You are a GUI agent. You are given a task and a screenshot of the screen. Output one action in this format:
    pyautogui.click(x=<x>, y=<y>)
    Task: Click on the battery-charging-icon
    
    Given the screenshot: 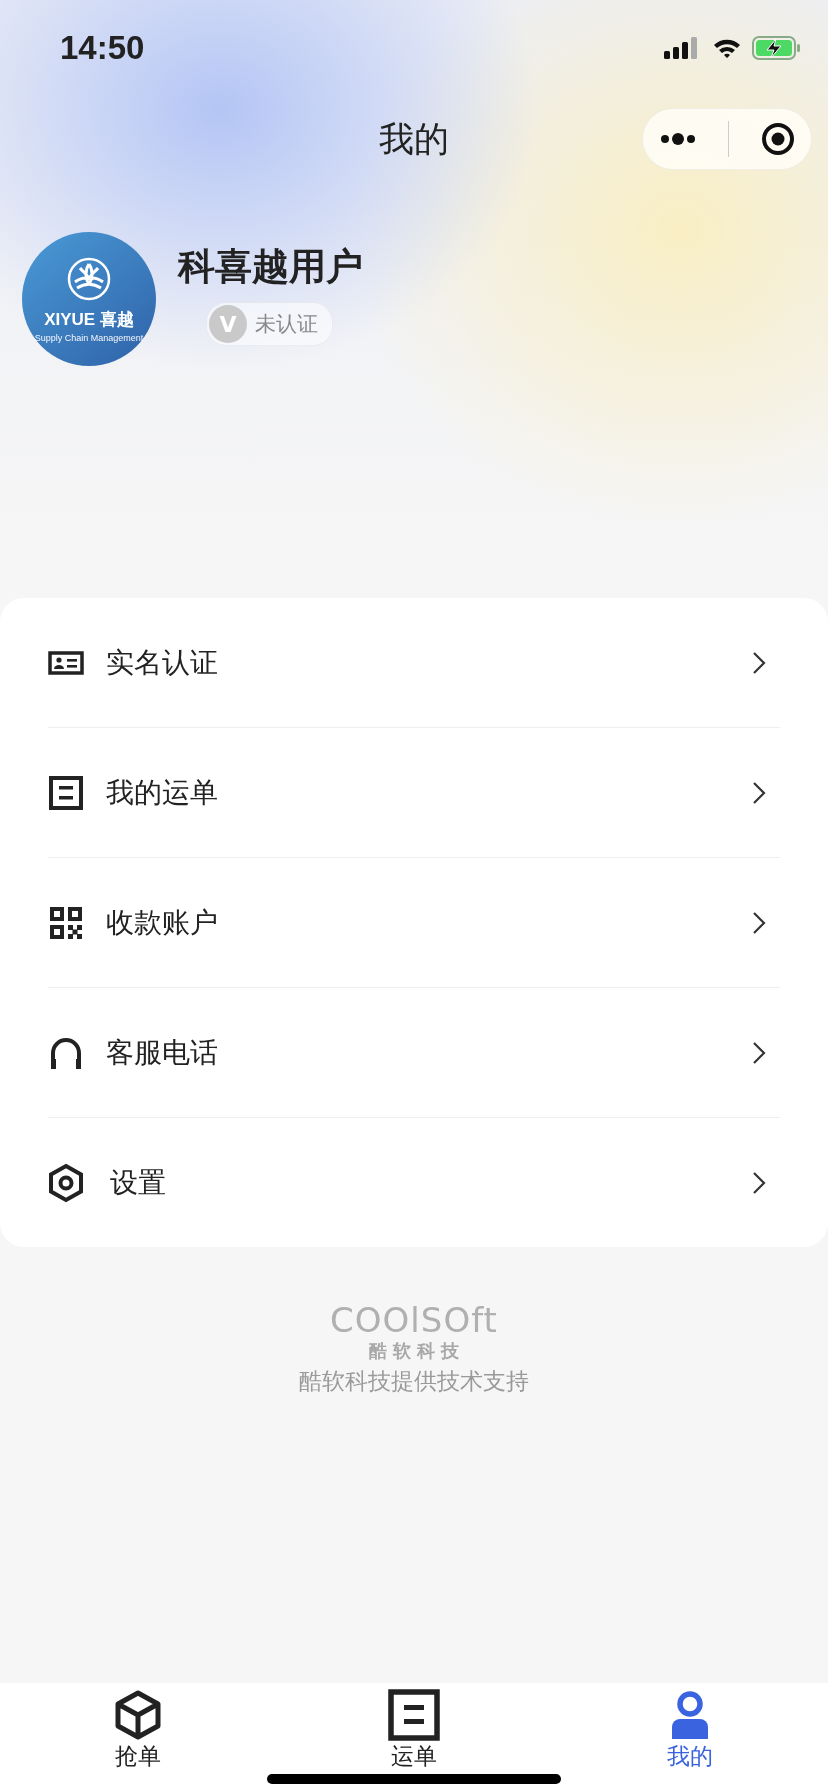 What is the action you would take?
    pyautogui.click(x=777, y=48)
    